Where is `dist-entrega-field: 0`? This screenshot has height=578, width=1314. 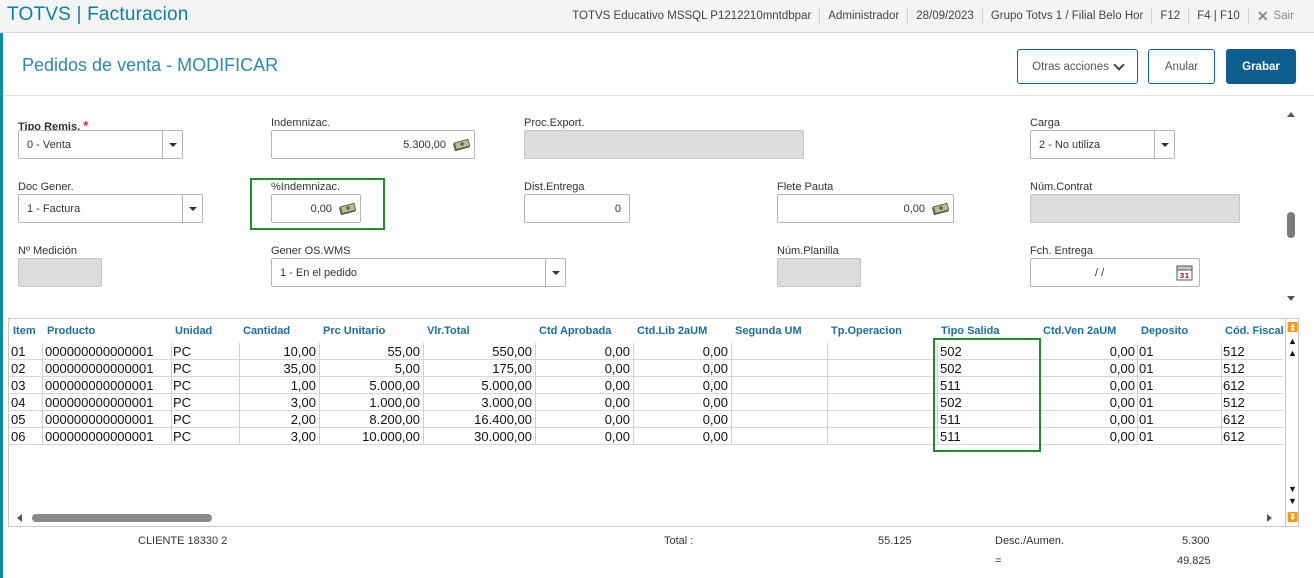
dist-entrega-field: 0 is located at coordinates (577, 208).